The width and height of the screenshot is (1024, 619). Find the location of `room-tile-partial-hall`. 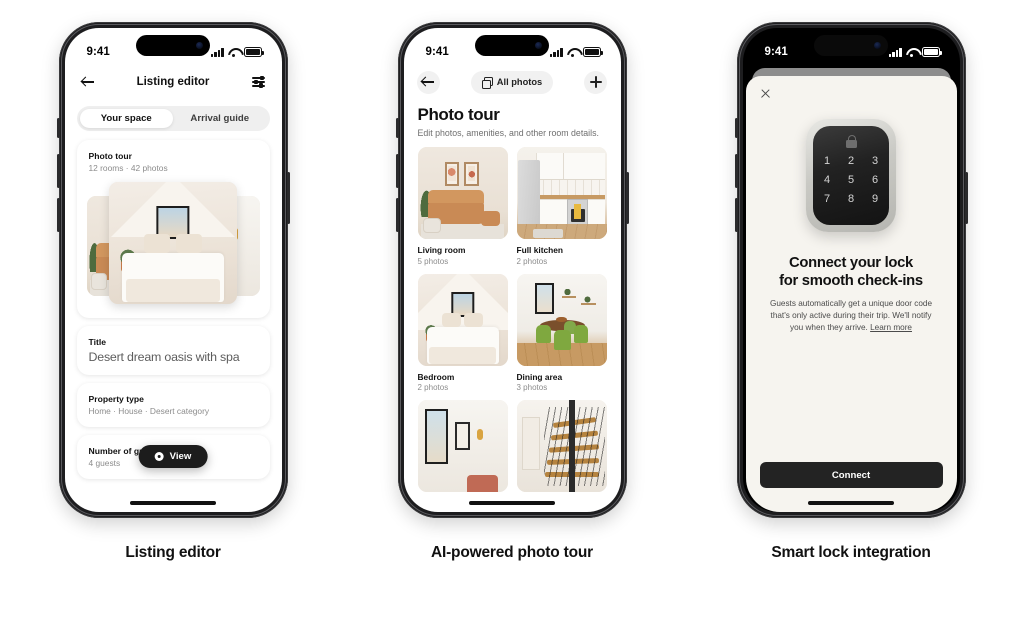

room-tile-partial-hall is located at coordinates (462, 446).